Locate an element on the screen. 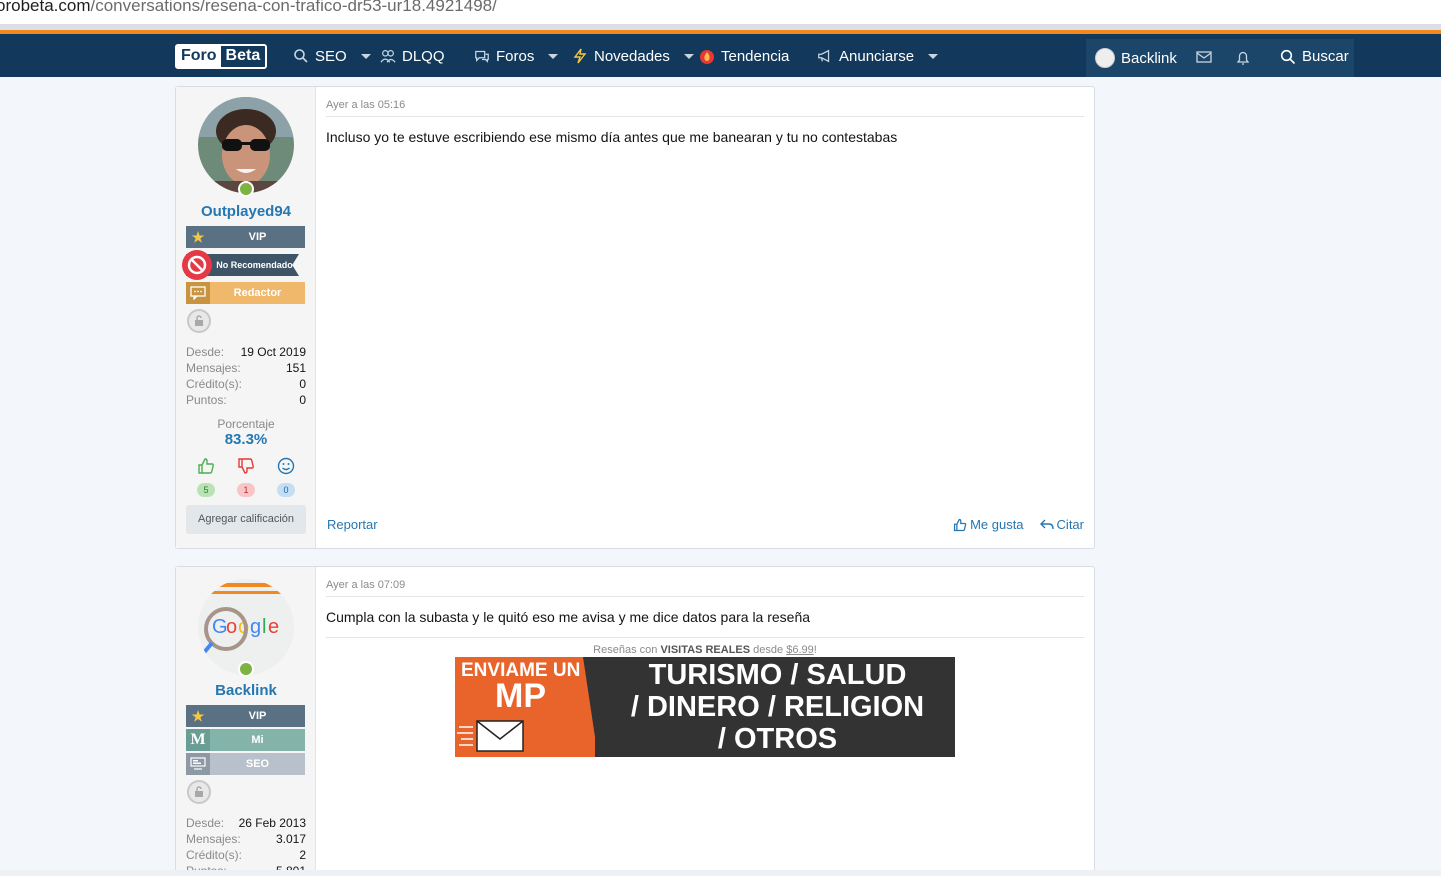 The width and height of the screenshot is (1441, 876). stat-row: Crédito(s): 2 is located at coordinates (246, 856).